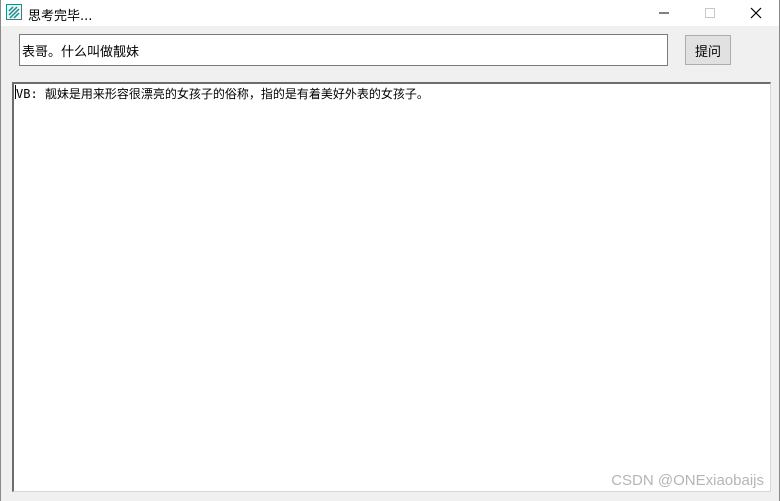  What do you see at coordinates (687, 480) in the screenshot?
I see `watermark: CSDN @ONExiaobaijs` at bounding box center [687, 480].